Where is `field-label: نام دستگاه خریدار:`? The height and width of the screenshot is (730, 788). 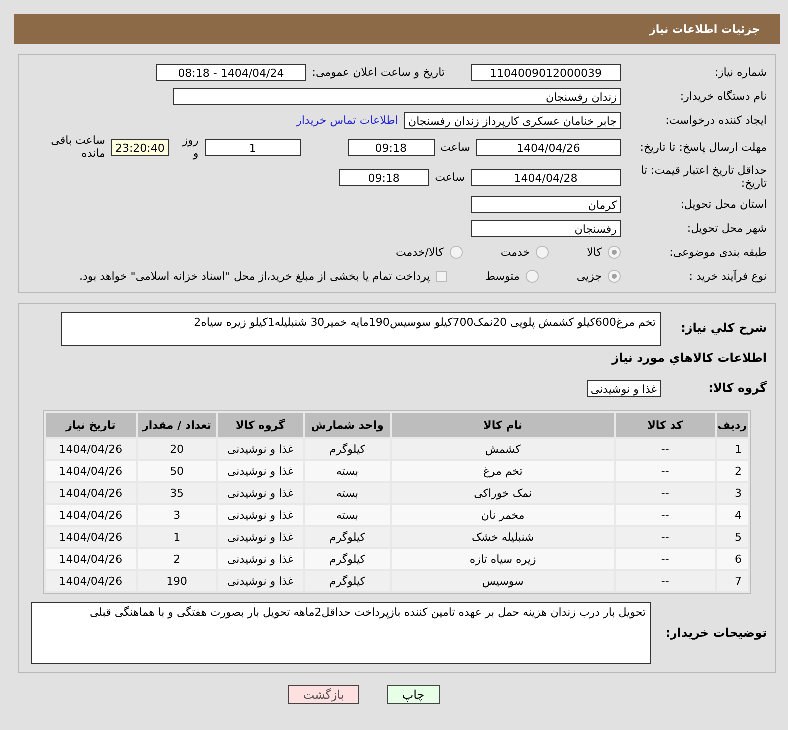 field-label: نام دستگاه خریدار: is located at coordinates (723, 96).